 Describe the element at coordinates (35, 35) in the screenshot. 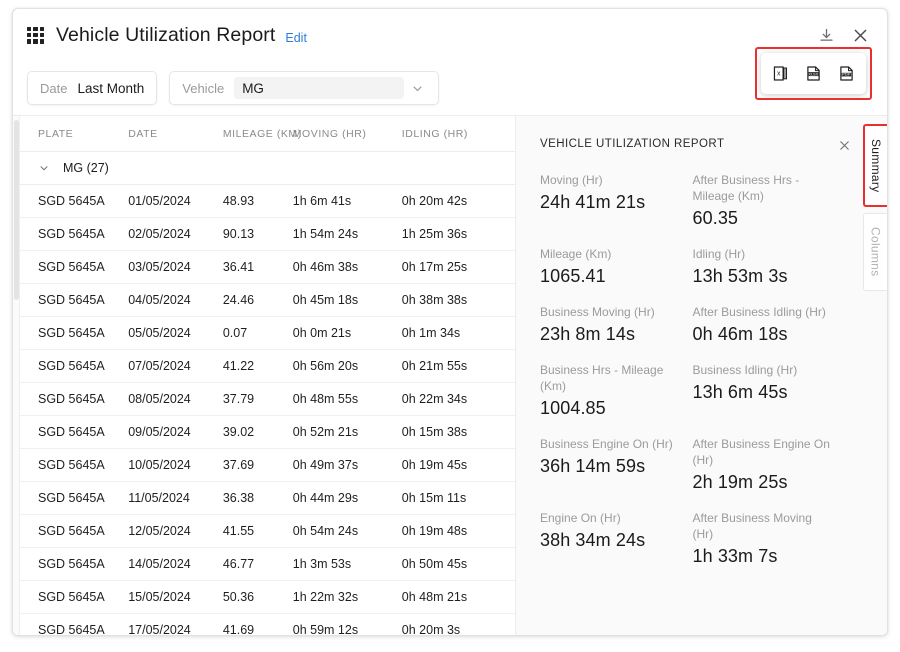

I see `apps-grid-icon` at that location.